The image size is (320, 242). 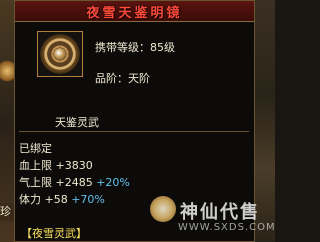 What do you see at coordinates (122, 78) in the screenshot?
I see `item-grade: 品阶：天阶` at bounding box center [122, 78].